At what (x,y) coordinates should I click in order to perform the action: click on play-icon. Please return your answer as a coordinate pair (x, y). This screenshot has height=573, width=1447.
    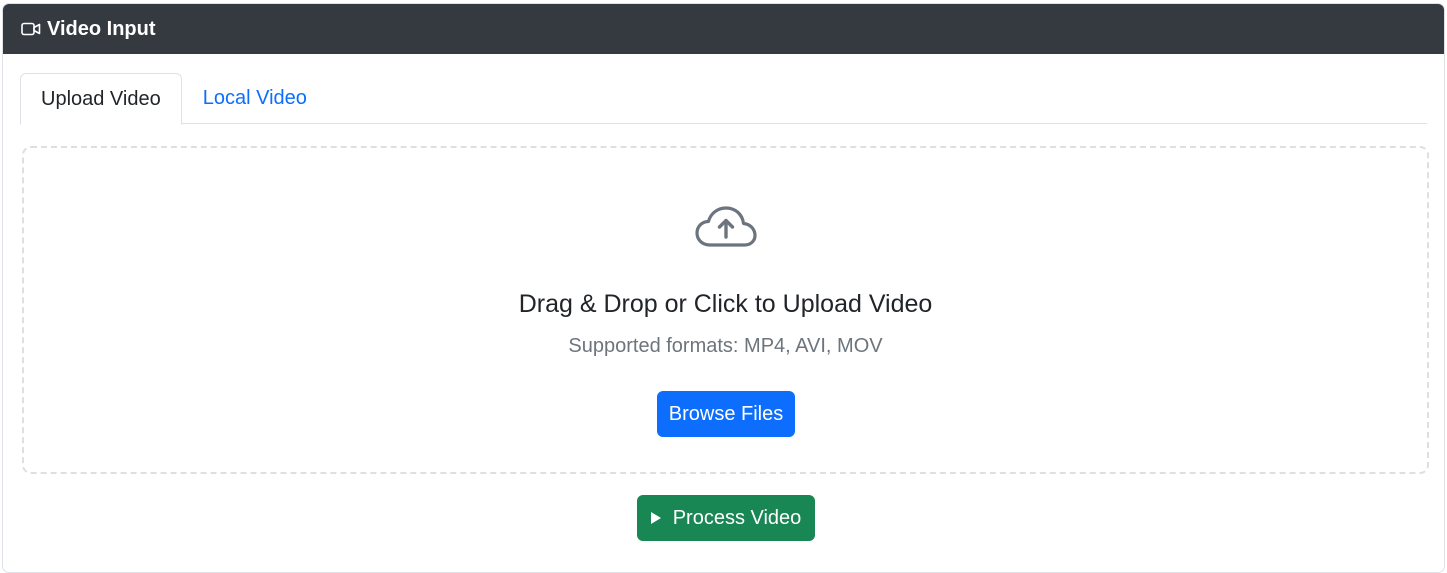
    Looking at the image, I should click on (655, 518).